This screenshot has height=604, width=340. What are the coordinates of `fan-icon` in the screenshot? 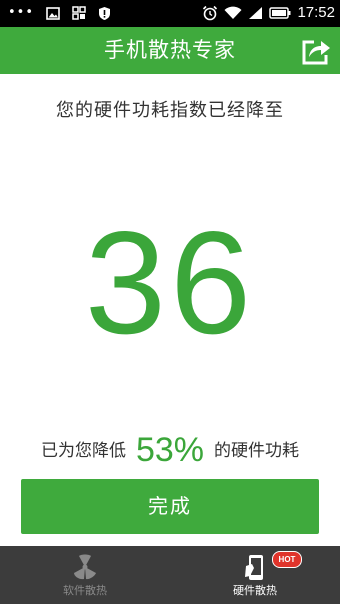 It's located at (85, 567).